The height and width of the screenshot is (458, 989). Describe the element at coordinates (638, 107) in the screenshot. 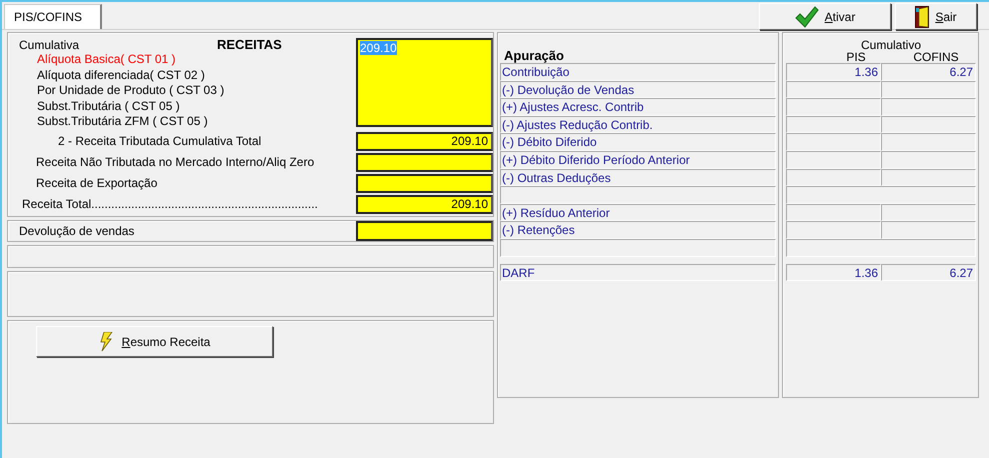

I see `row-label: (+) Ajustes Acresc. Contrib` at that location.